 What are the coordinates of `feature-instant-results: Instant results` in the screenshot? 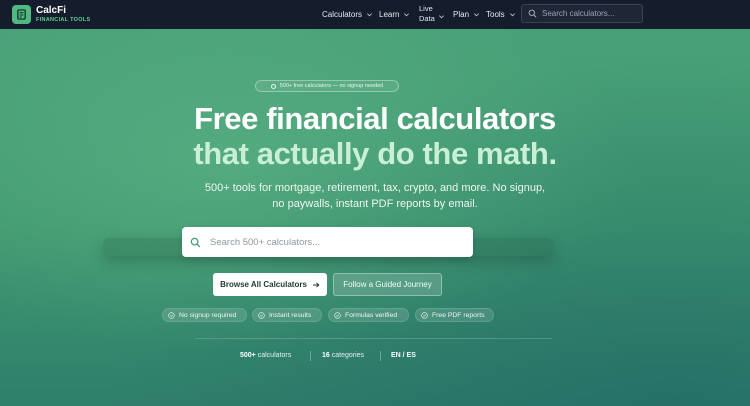 It's located at (287, 315).